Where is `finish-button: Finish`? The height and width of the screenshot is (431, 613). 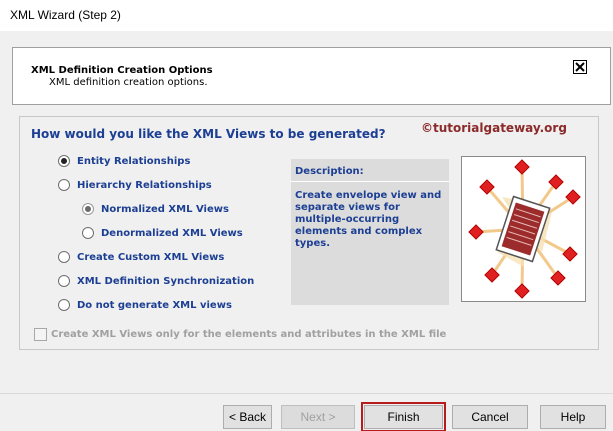 finish-button: Finish is located at coordinates (403, 416).